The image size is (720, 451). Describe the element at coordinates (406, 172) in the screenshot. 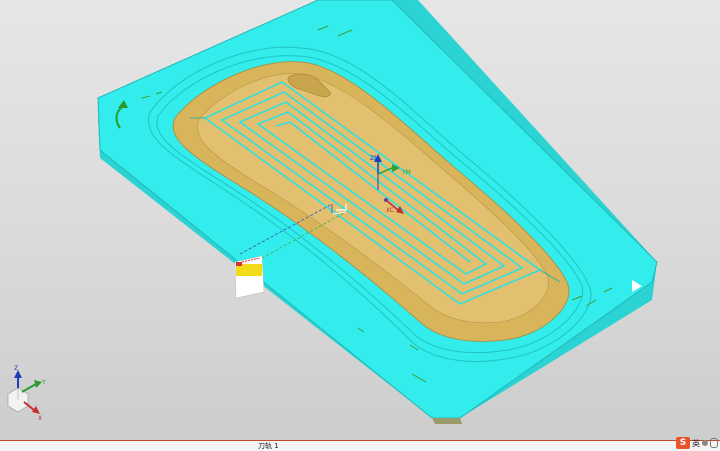

I see `wcs-y-label: YM` at that location.